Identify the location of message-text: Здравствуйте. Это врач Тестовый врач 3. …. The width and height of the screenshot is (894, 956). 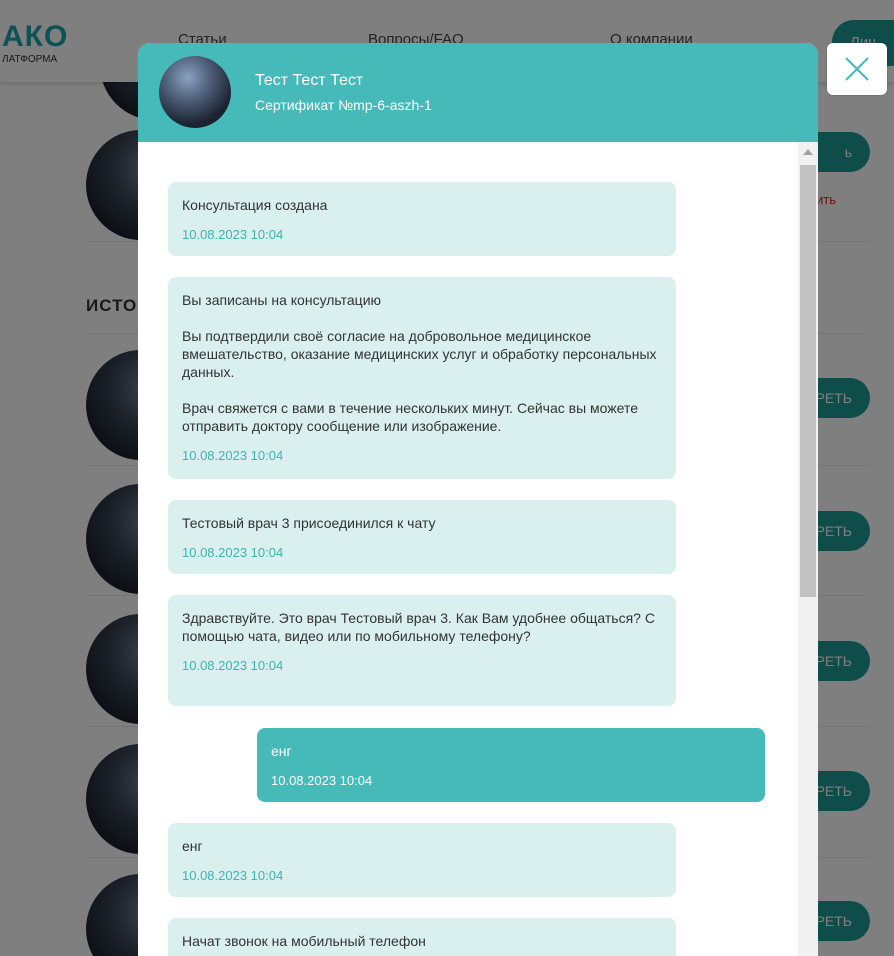
(418, 627).